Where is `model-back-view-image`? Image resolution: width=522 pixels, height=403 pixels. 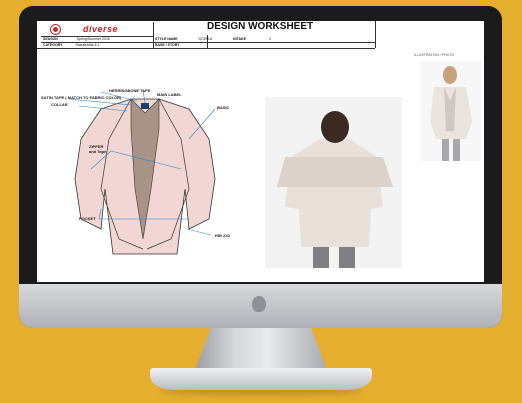 model-back-view-image is located at coordinates (333, 182).